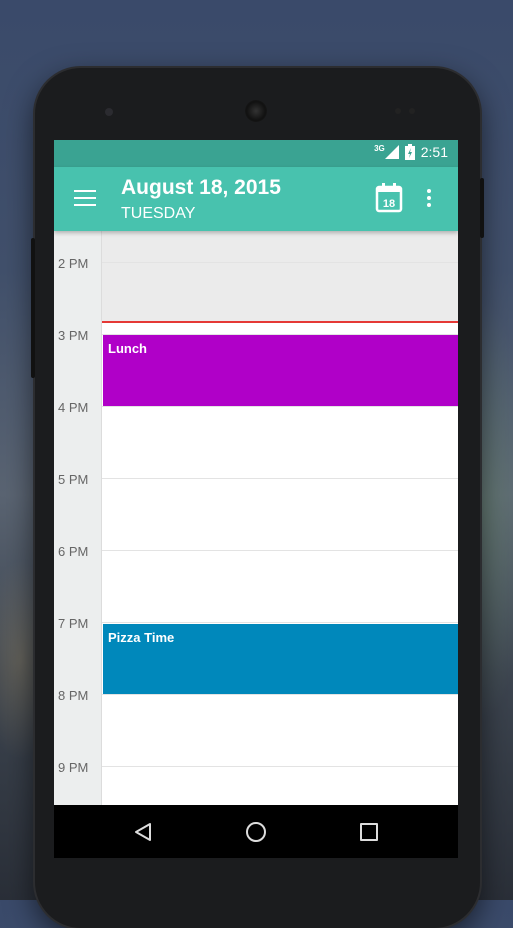 The width and height of the screenshot is (513, 928). What do you see at coordinates (482, 208) in the screenshot?
I see `power-button` at bounding box center [482, 208].